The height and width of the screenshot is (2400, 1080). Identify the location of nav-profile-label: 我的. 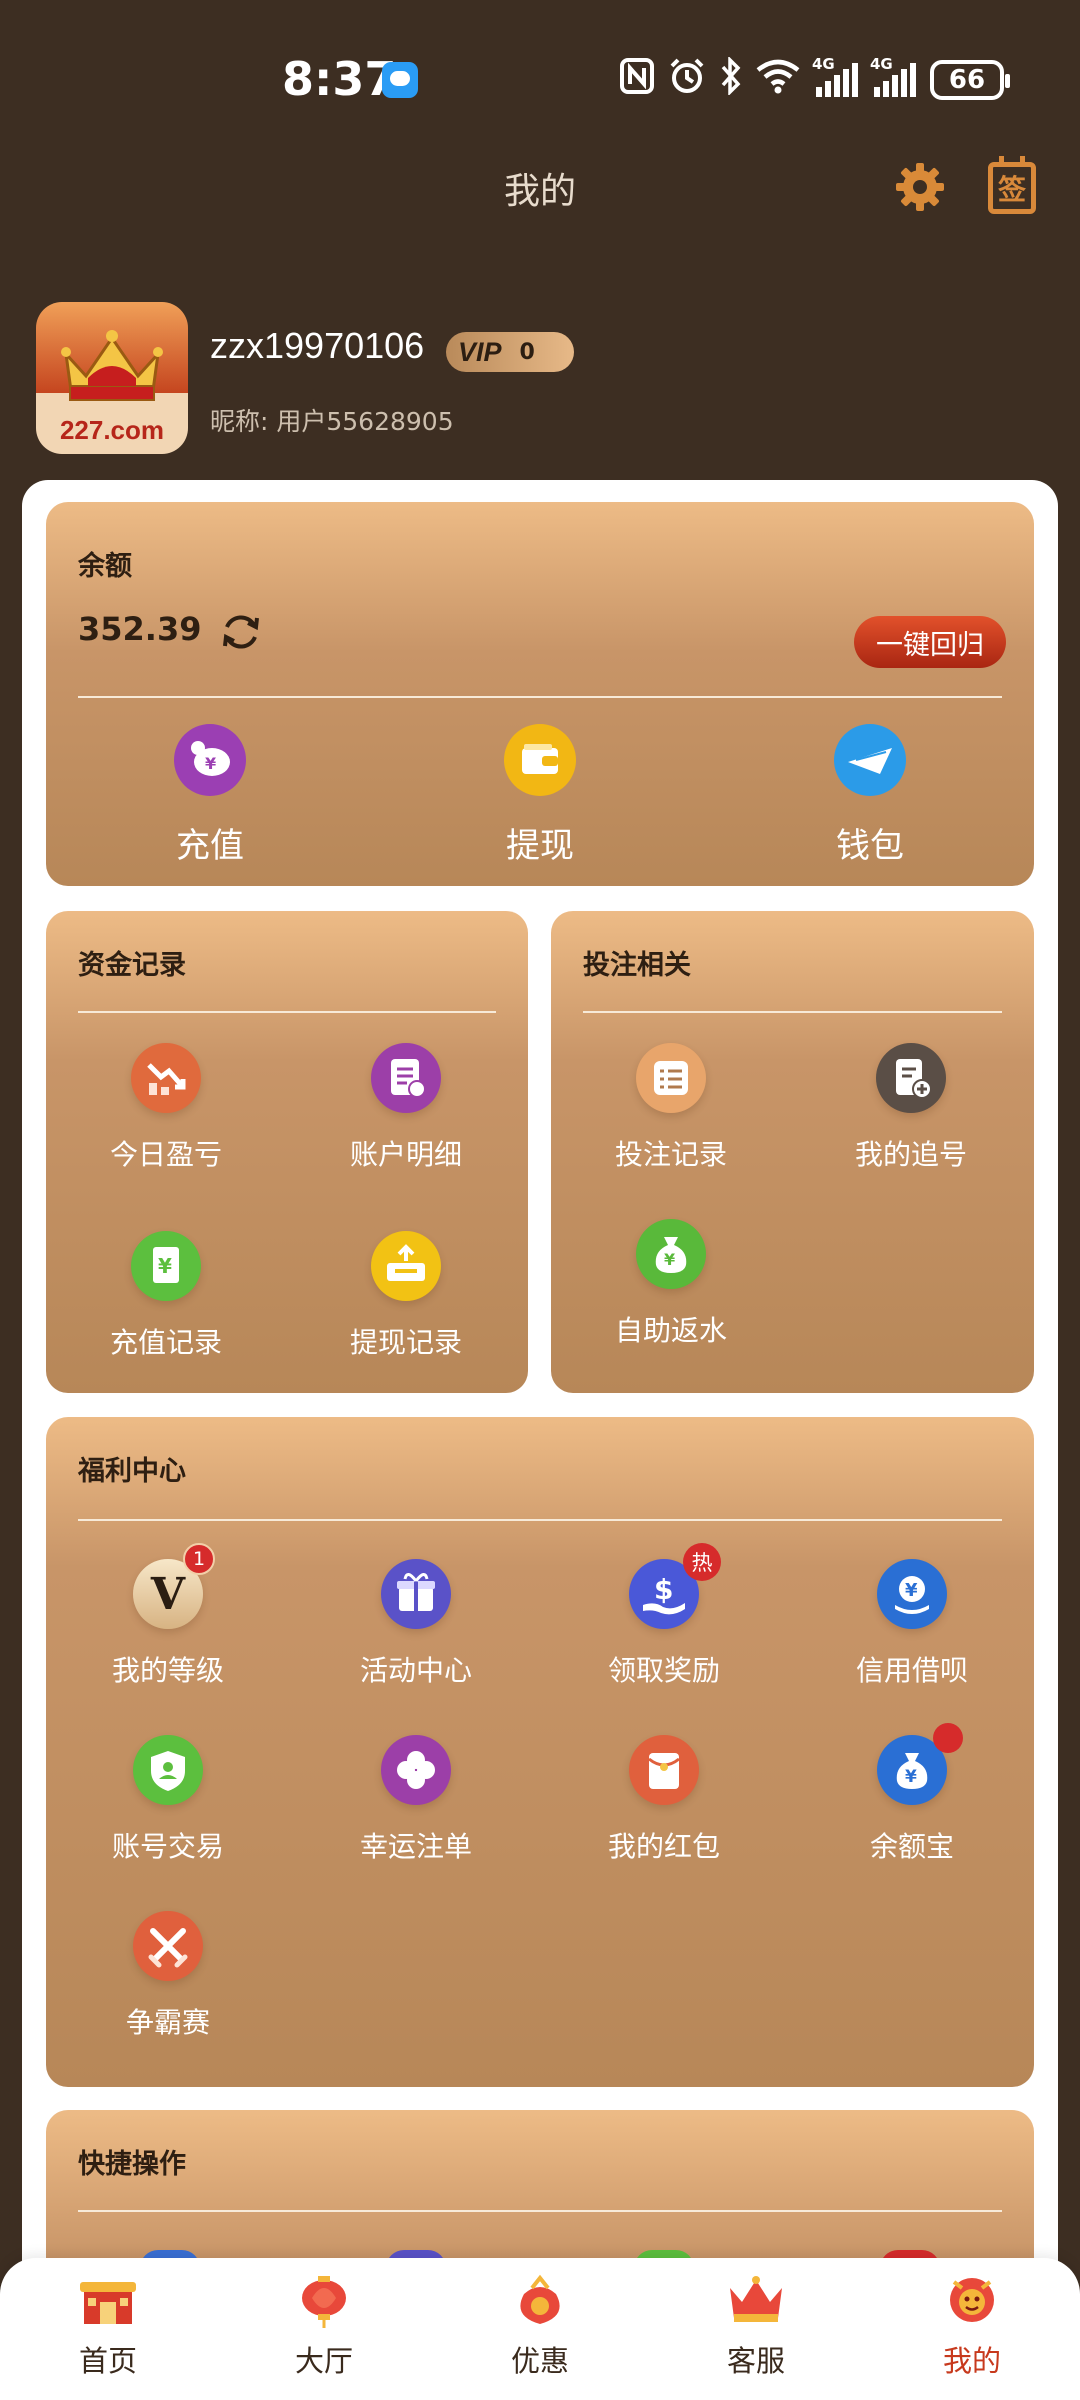
(971, 2361).